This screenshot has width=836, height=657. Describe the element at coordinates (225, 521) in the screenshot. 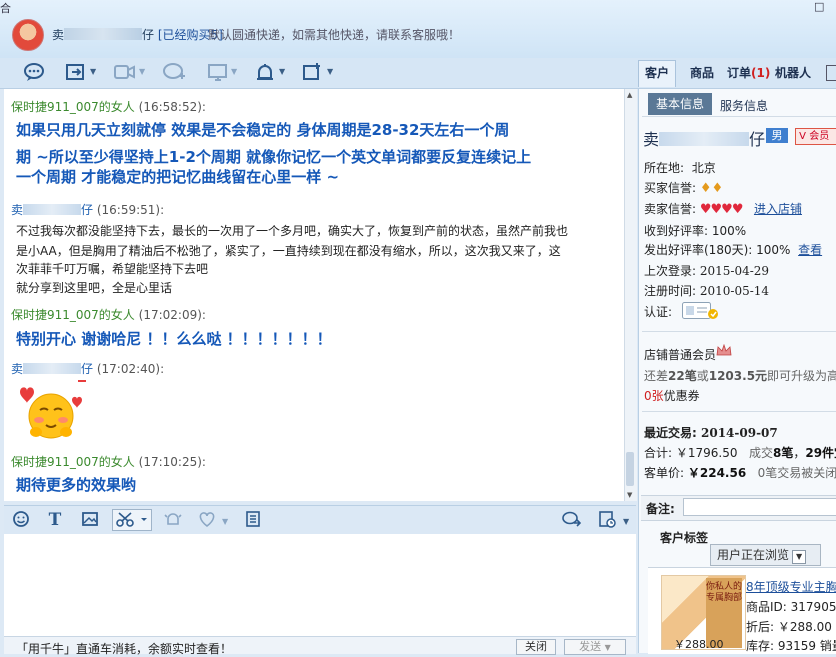

I see `heart-dropdown-icon: ▼` at that location.